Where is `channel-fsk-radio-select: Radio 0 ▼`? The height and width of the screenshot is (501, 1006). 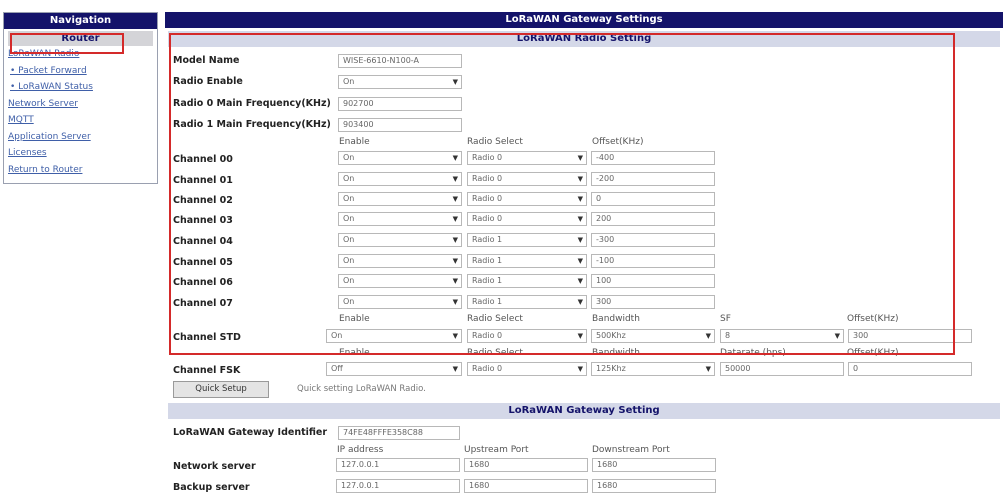
channel-fsk-radio-select: Radio 0 ▼ is located at coordinates (527, 369).